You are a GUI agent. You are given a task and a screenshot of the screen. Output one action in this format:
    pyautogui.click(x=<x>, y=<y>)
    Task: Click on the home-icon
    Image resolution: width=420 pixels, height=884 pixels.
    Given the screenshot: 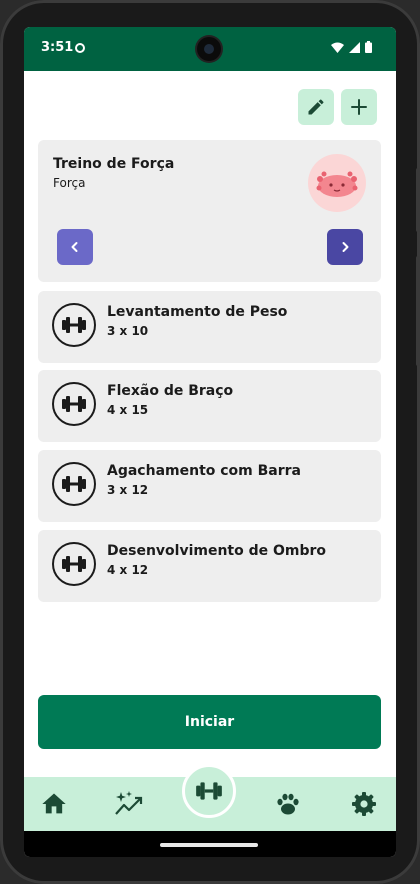 What is the action you would take?
    pyautogui.click(x=54, y=803)
    